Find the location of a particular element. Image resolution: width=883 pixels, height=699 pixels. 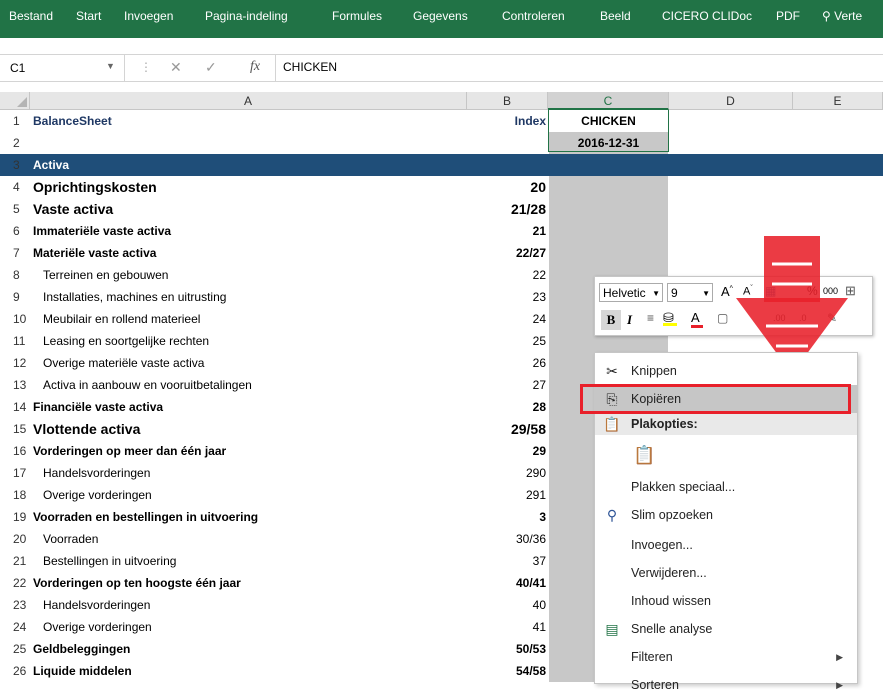

cell-a: Activa is located at coordinates (258, 165).